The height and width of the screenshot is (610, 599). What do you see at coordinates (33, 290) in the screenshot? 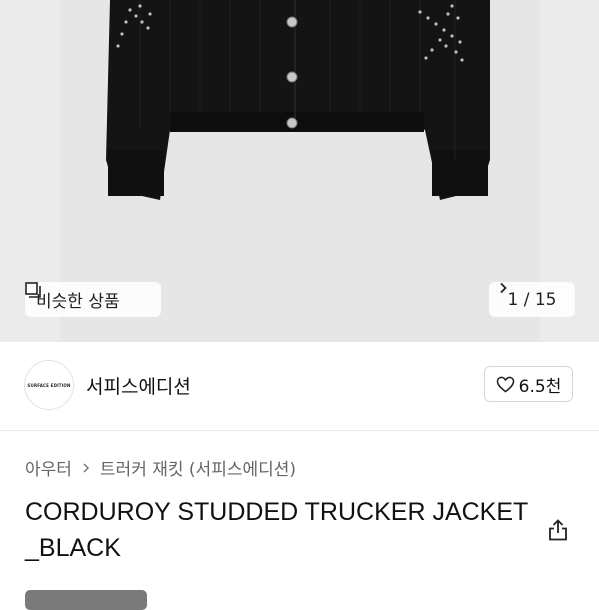
I see `similar-icon` at bounding box center [33, 290].